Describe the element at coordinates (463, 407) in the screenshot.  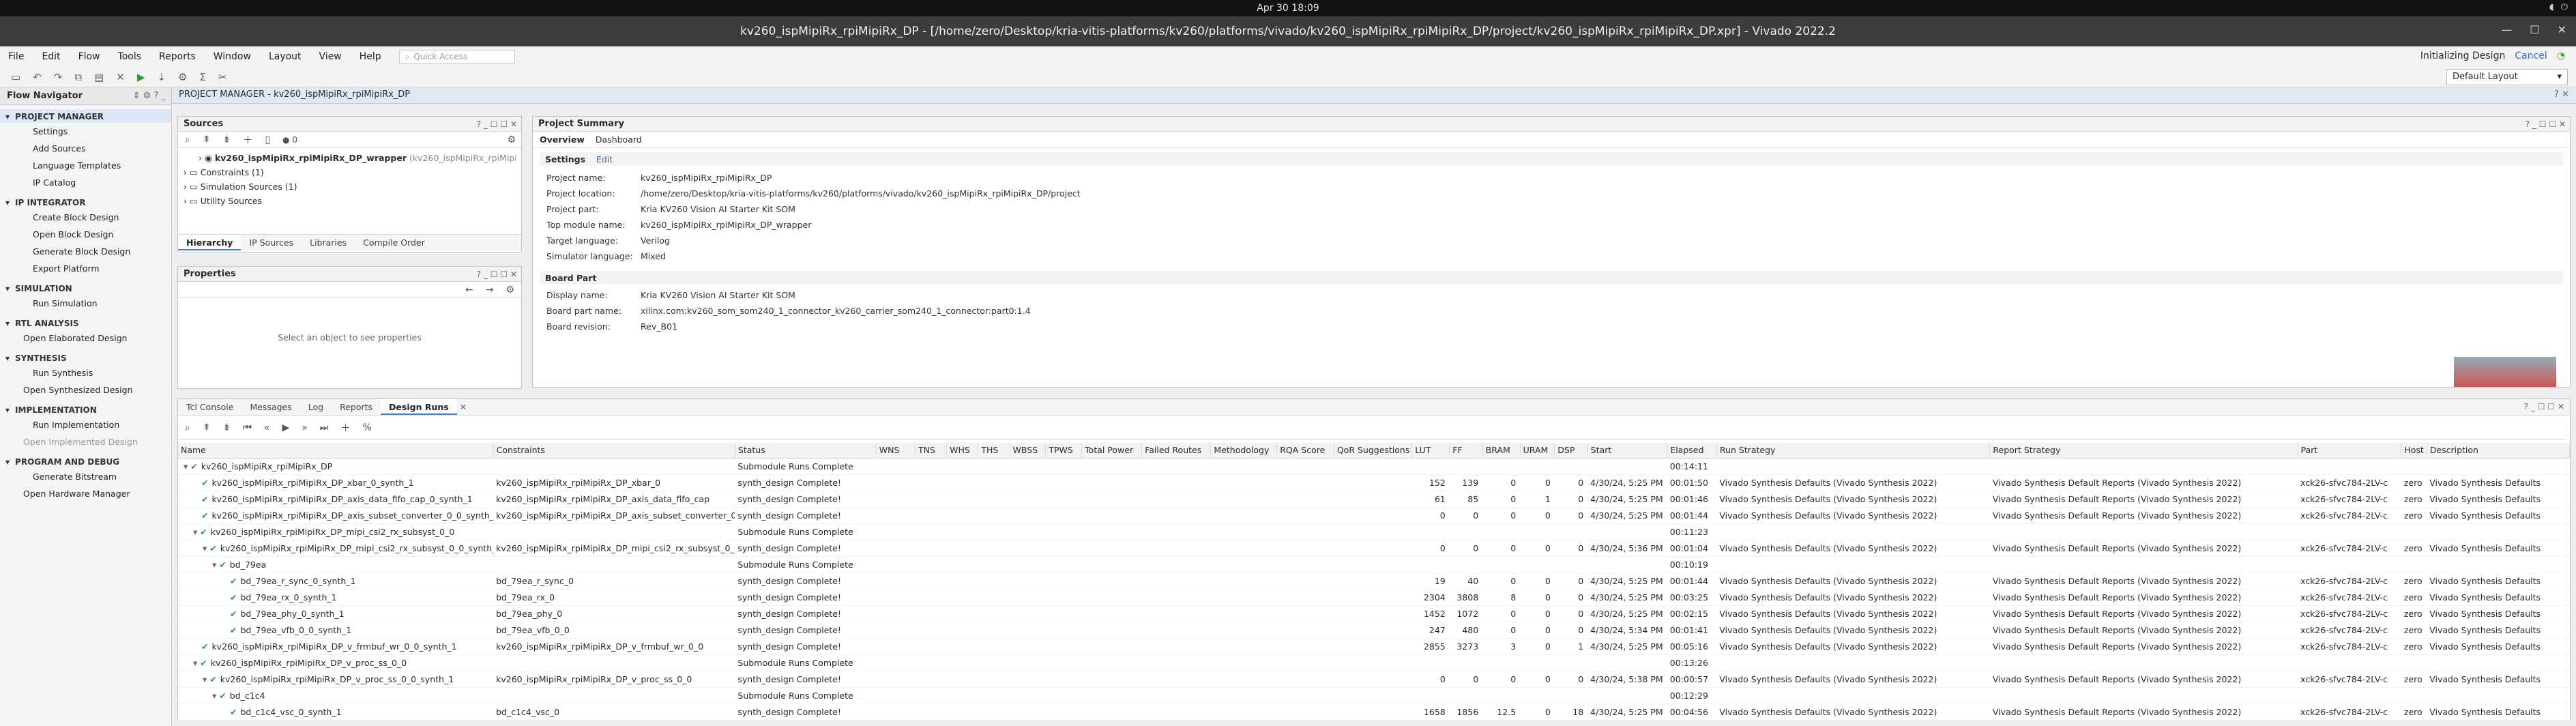
I see `close-tab-icon: ✕` at that location.